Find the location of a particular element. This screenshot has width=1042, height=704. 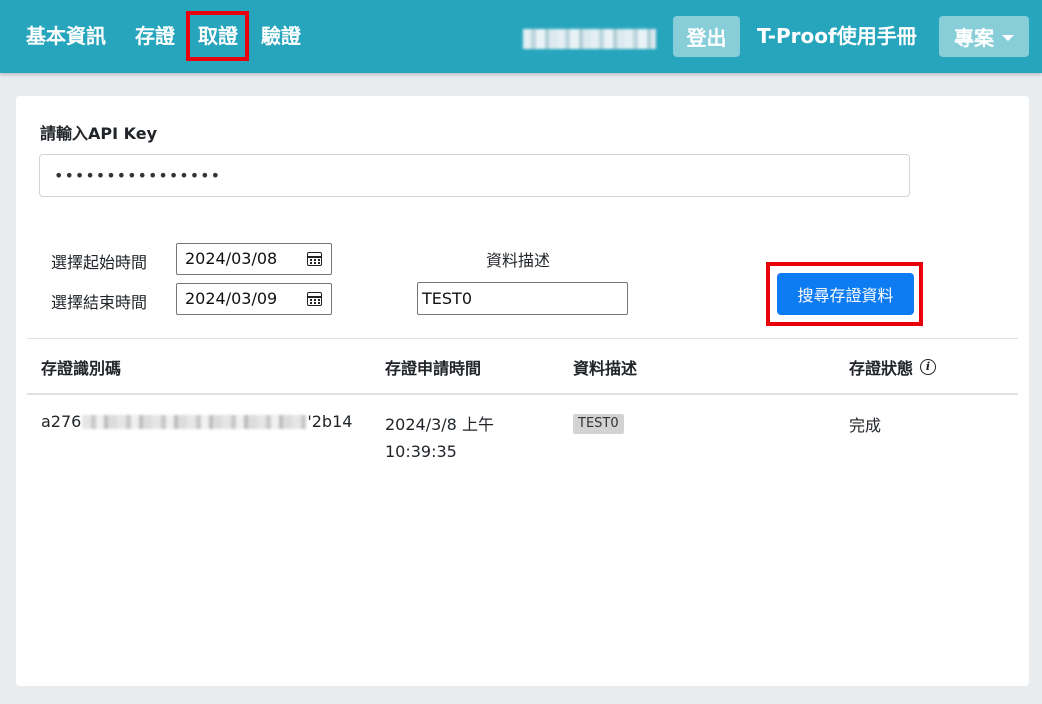

description-label: 資料描述 is located at coordinates (518, 260).